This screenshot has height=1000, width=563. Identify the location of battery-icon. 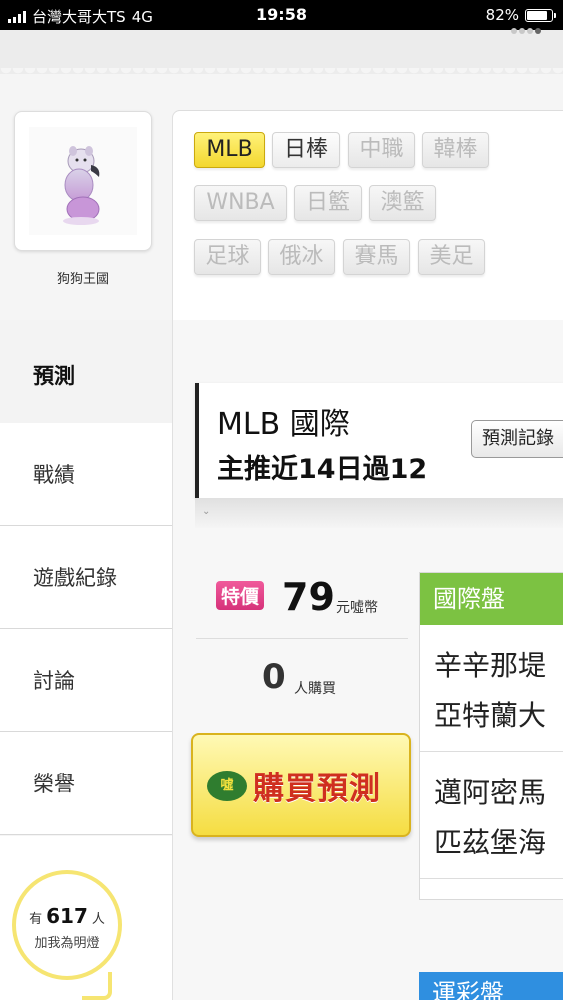
(540, 15).